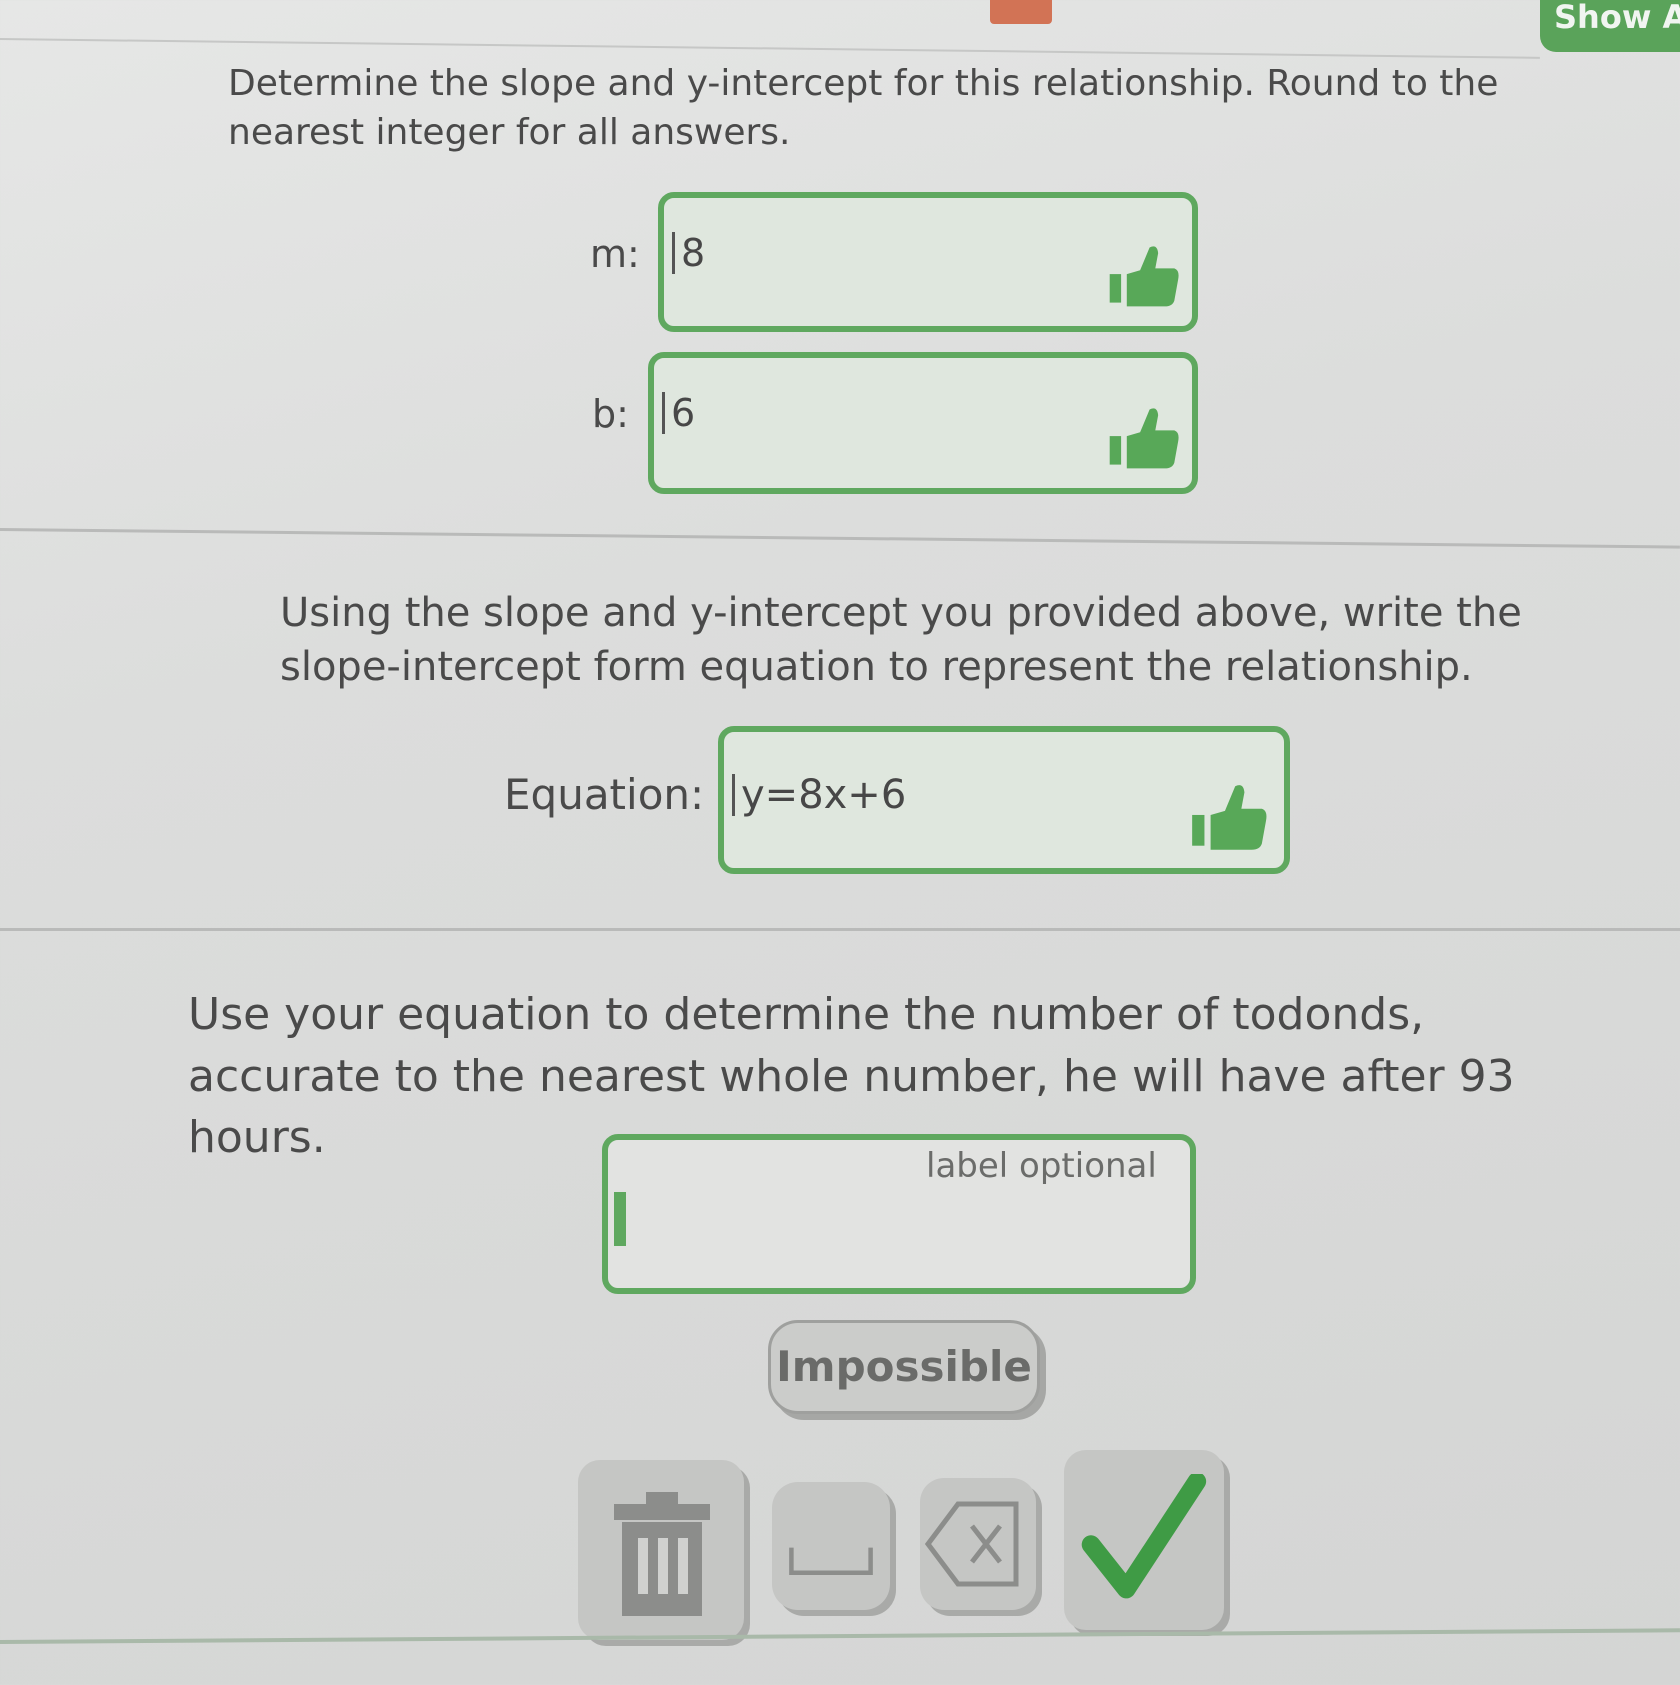  What do you see at coordinates (923, 423) in the screenshot?
I see `intercept-input: 6` at bounding box center [923, 423].